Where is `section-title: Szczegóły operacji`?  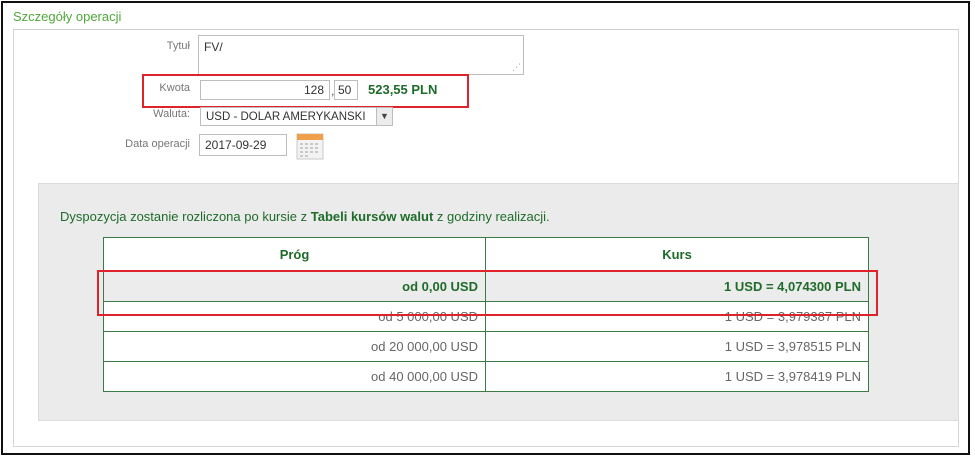 section-title: Szczegóły operacji is located at coordinates (67, 16).